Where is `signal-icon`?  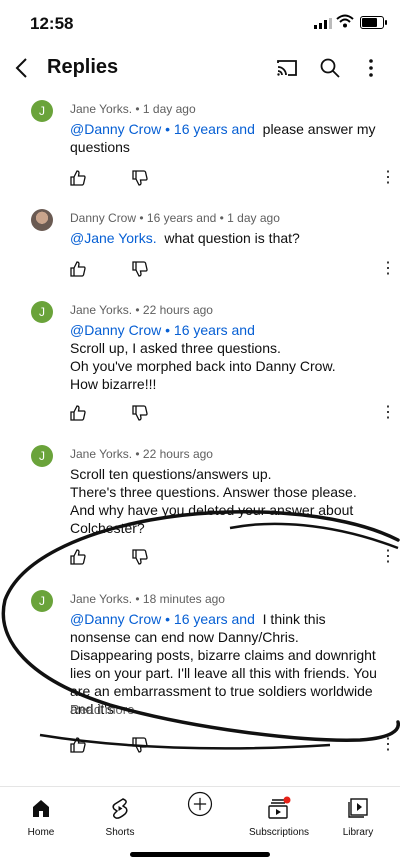
signal-icon is located at coordinates (323, 23).